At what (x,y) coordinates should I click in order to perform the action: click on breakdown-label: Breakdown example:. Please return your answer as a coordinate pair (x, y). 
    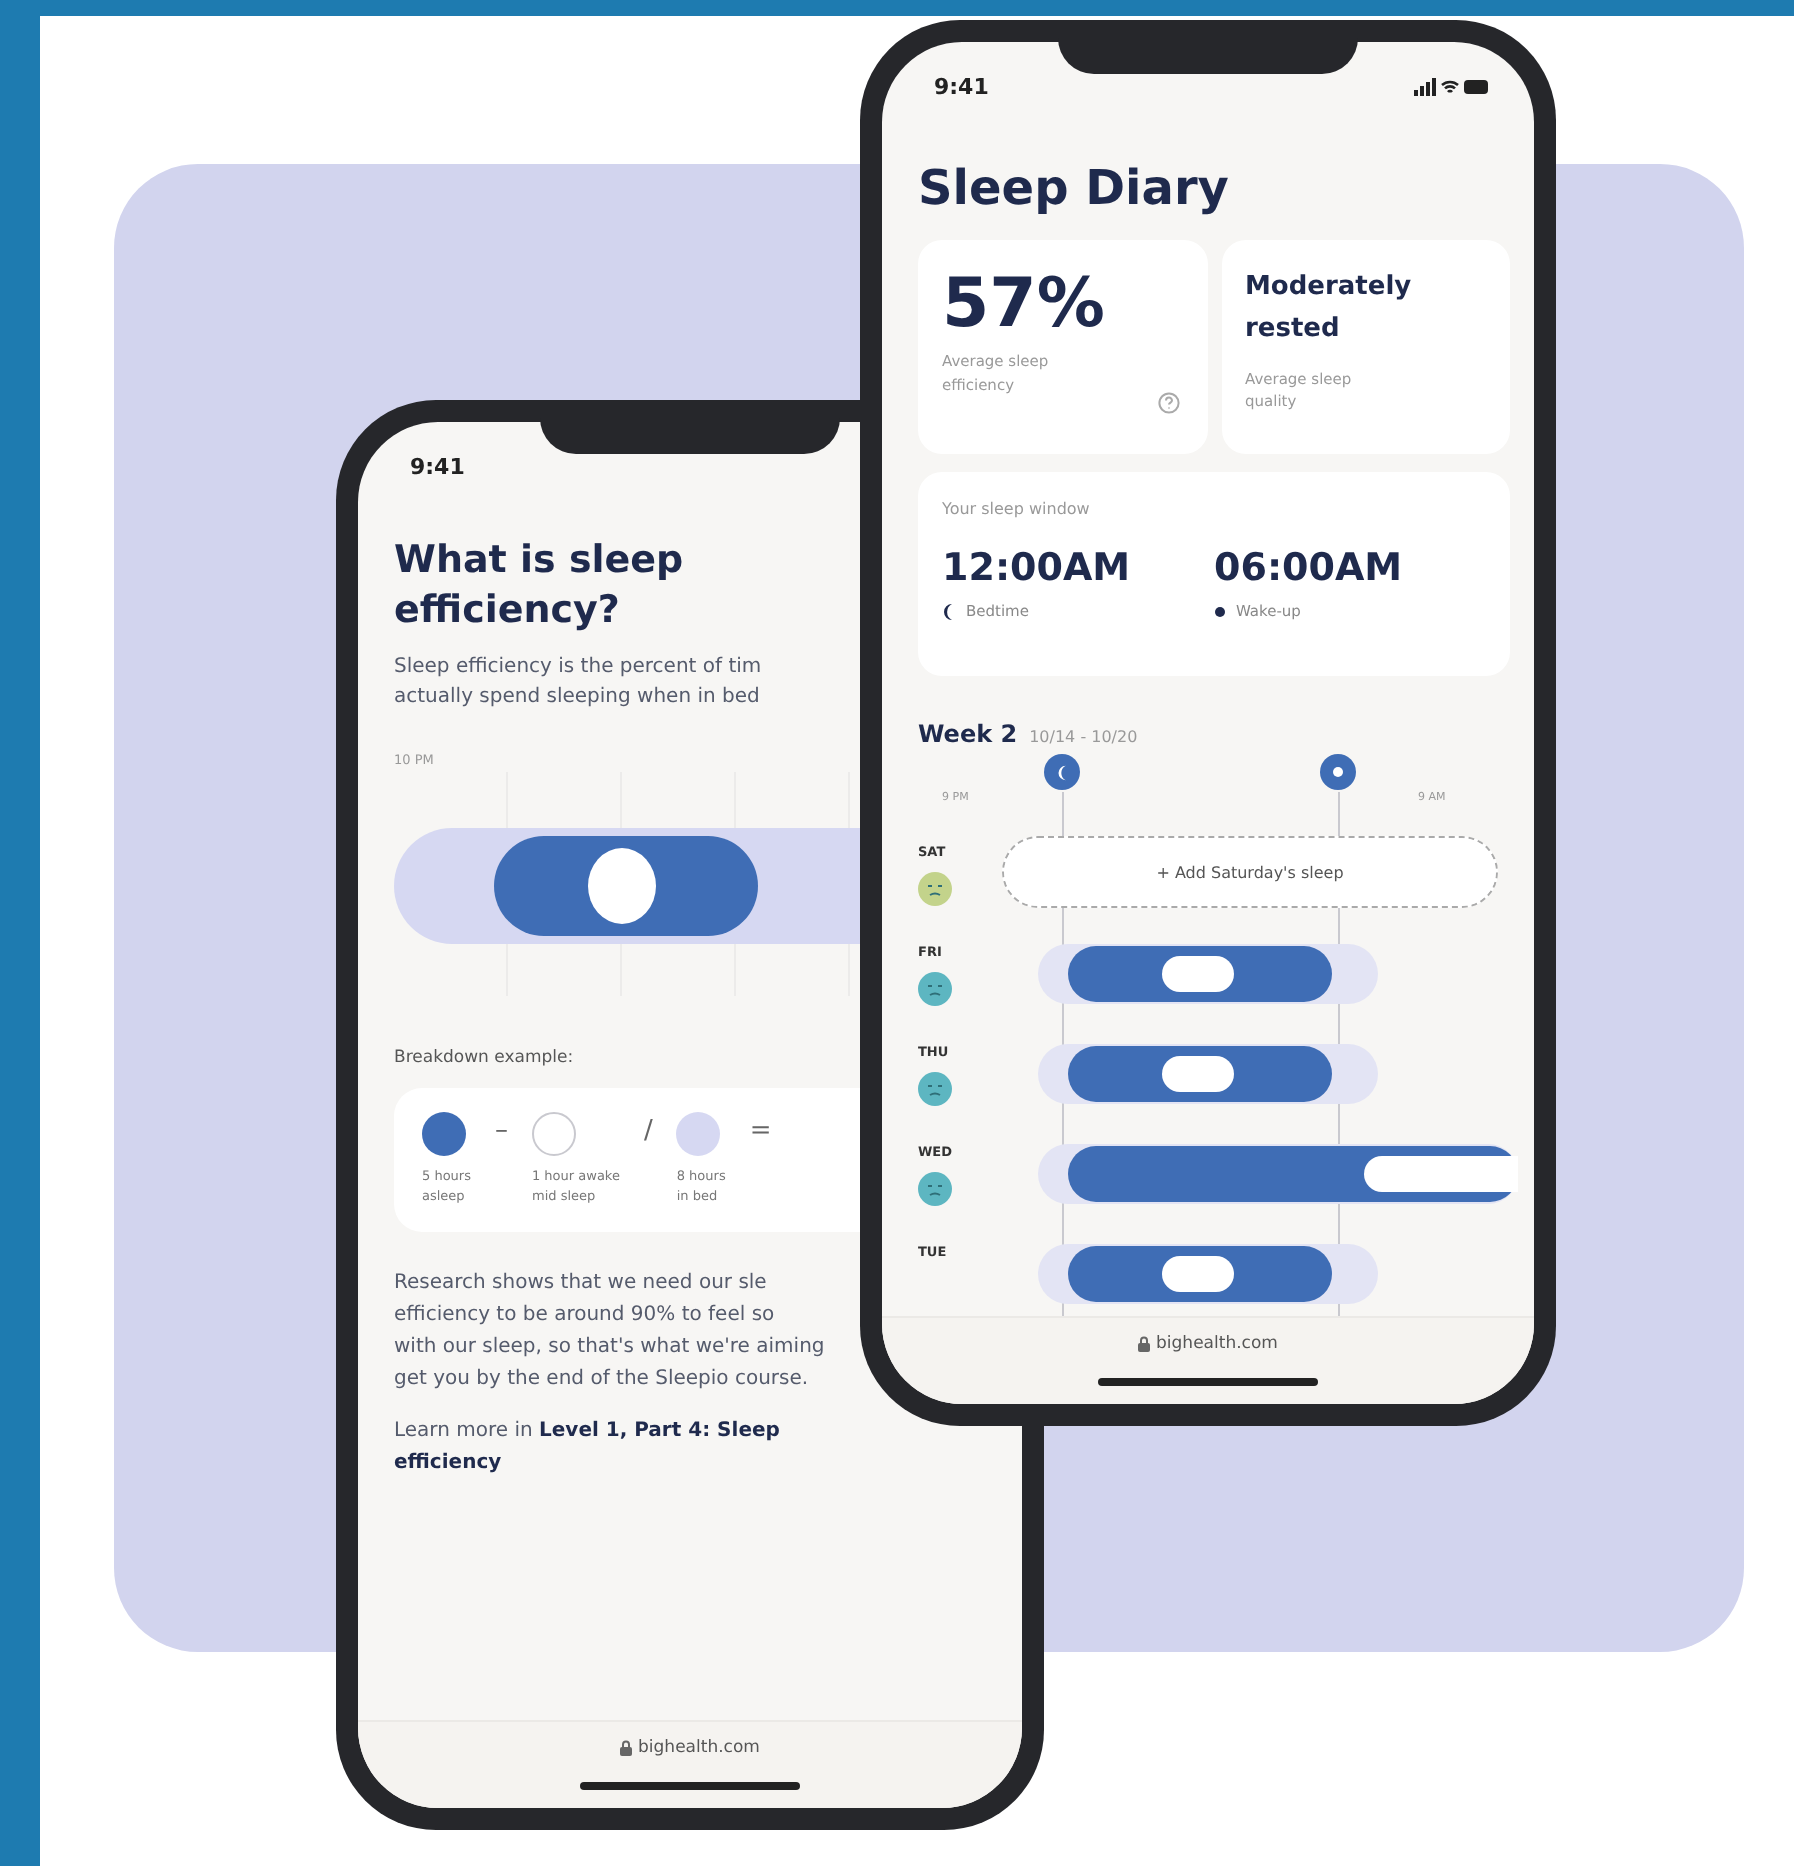
    Looking at the image, I should click on (484, 1058).